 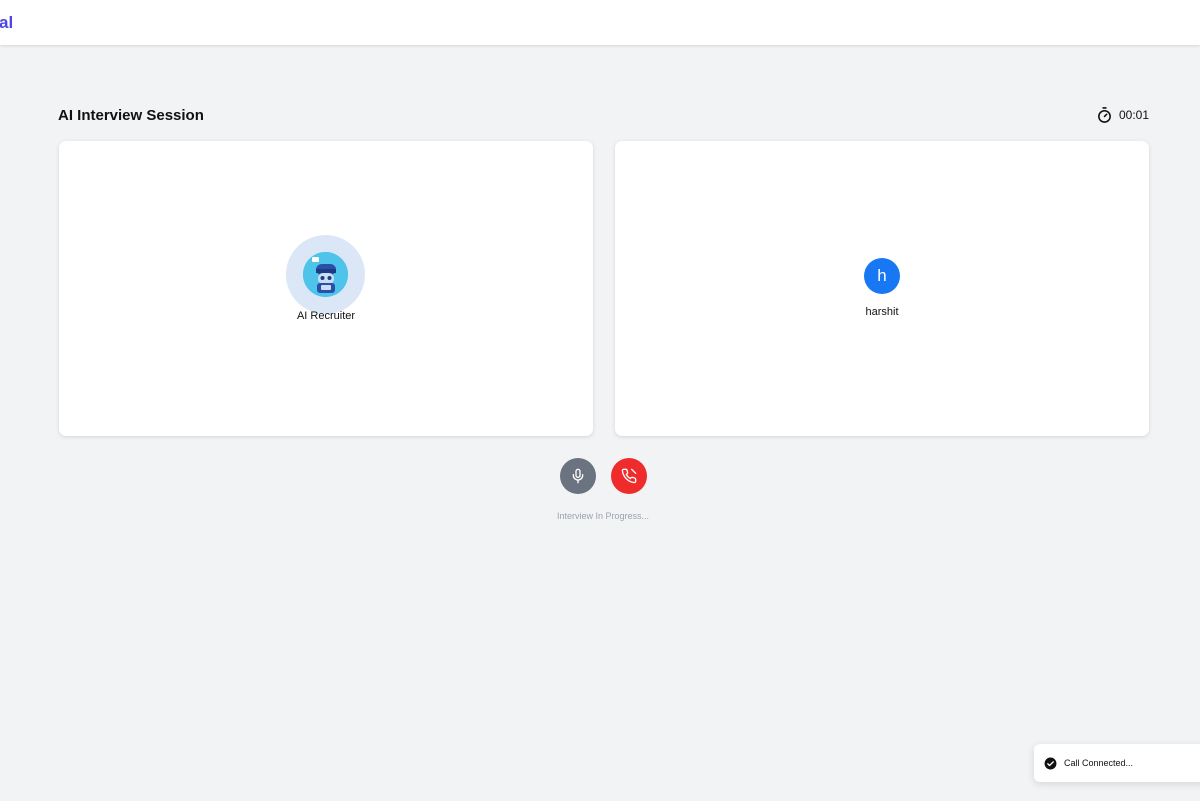 What do you see at coordinates (1050, 763) in the screenshot?
I see `check-circle-icon` at bounding box center [1050, 763].